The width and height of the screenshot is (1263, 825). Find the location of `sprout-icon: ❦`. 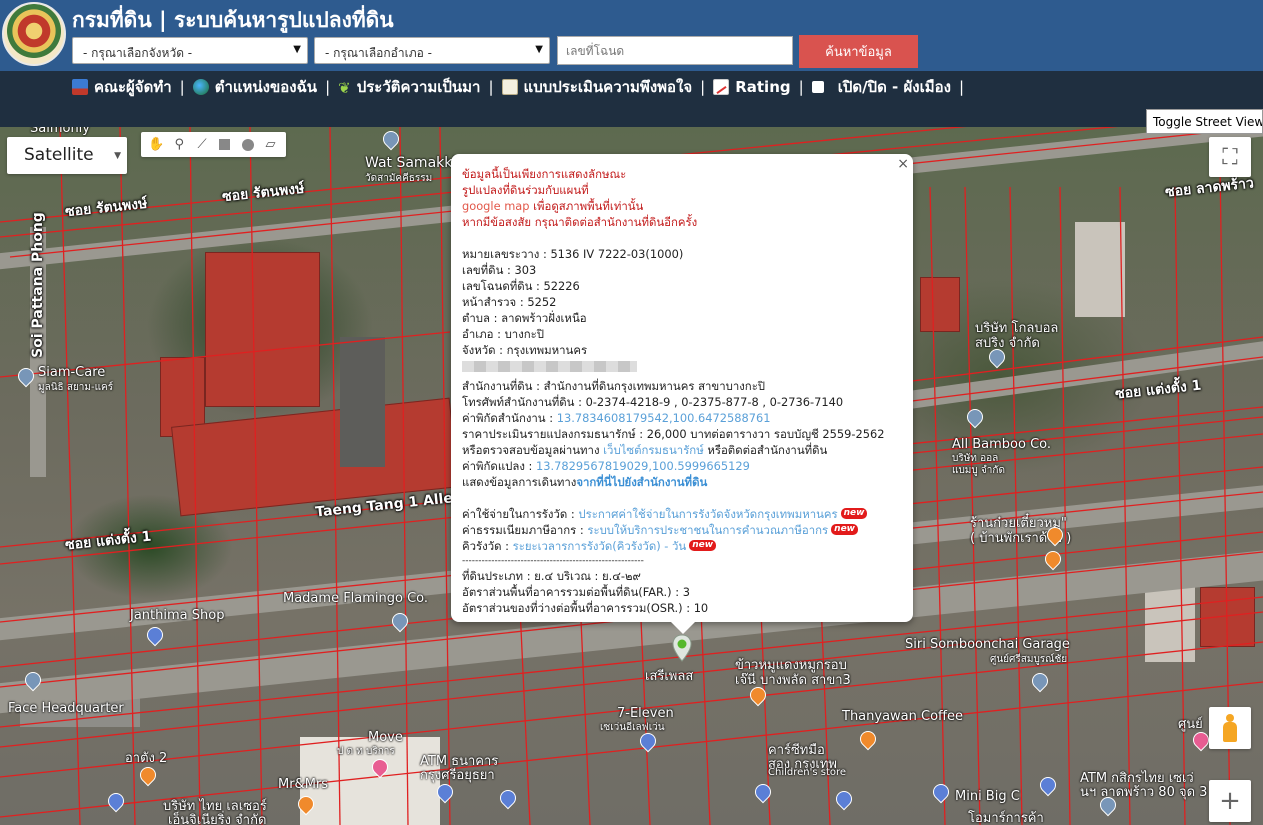

sprout-icon: ❦ is located at coordinates (344, 88).